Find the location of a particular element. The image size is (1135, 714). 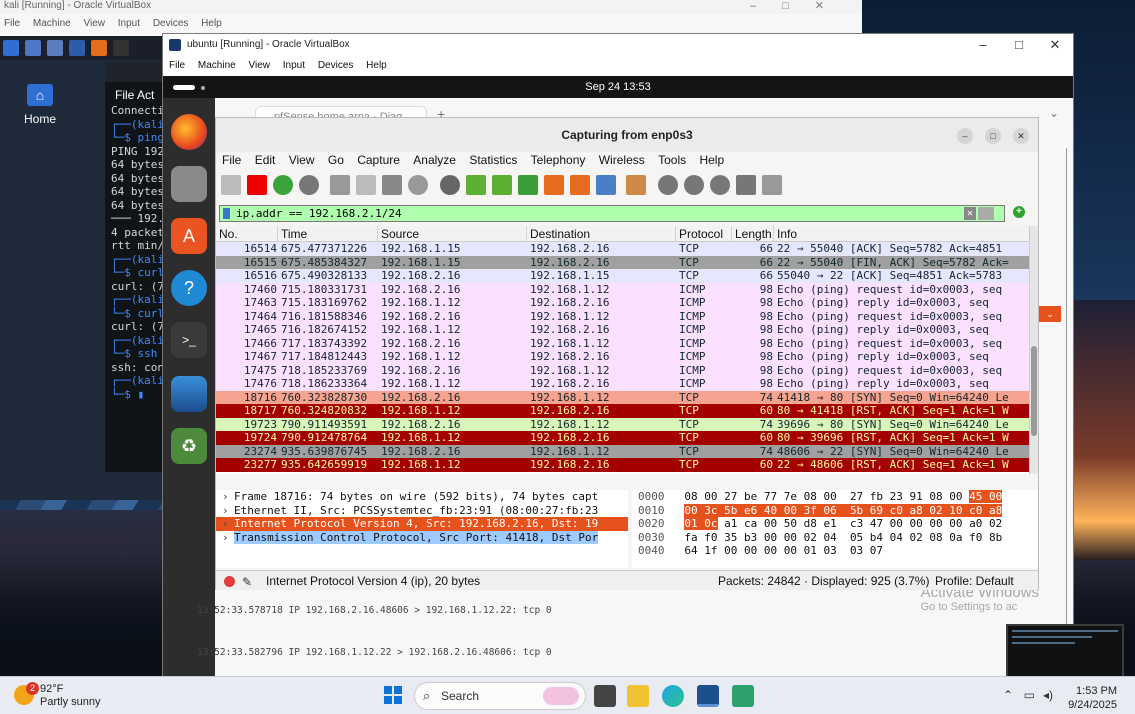

normal-size-icon is located at coordinates (720, 185).